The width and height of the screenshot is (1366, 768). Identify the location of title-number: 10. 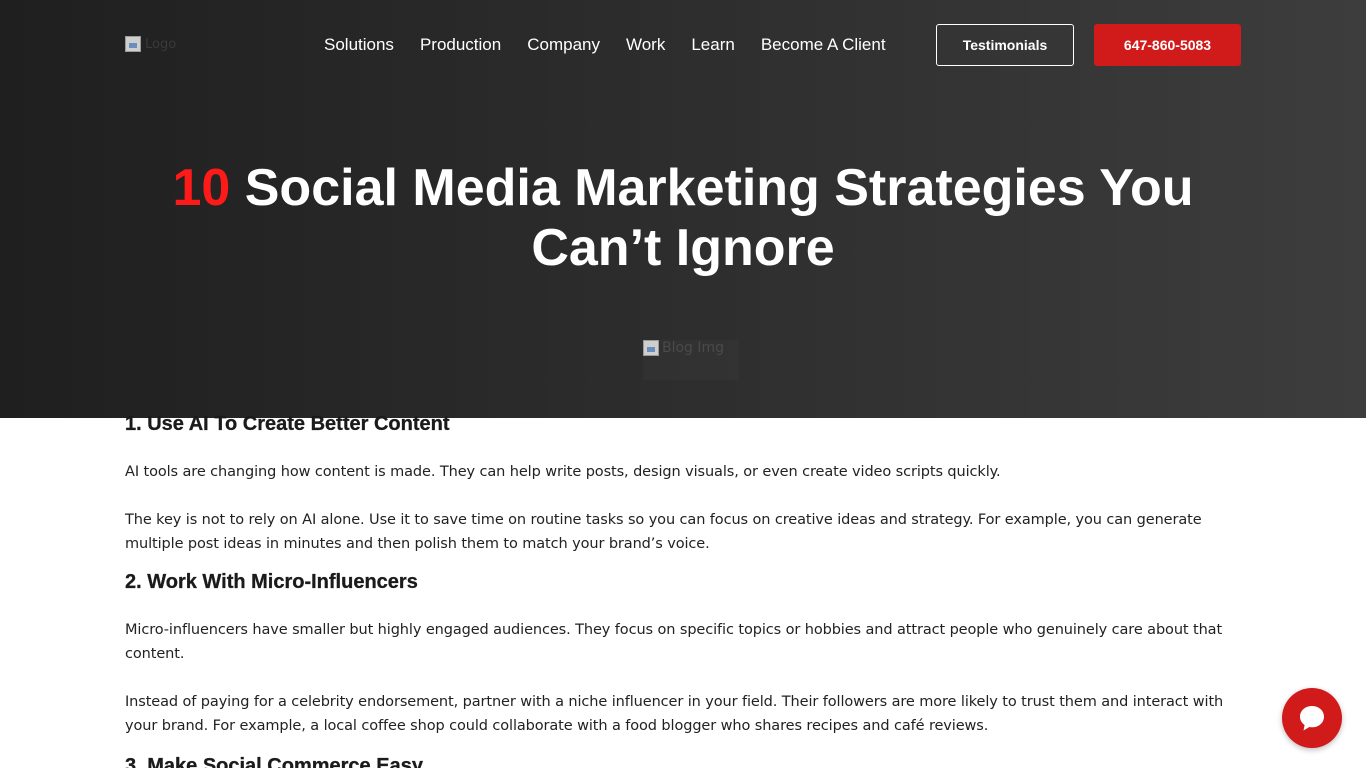
(201, 188).